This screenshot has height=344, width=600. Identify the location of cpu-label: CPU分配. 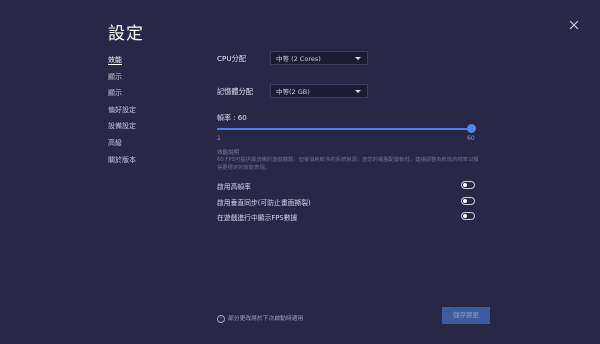
(231, 58).